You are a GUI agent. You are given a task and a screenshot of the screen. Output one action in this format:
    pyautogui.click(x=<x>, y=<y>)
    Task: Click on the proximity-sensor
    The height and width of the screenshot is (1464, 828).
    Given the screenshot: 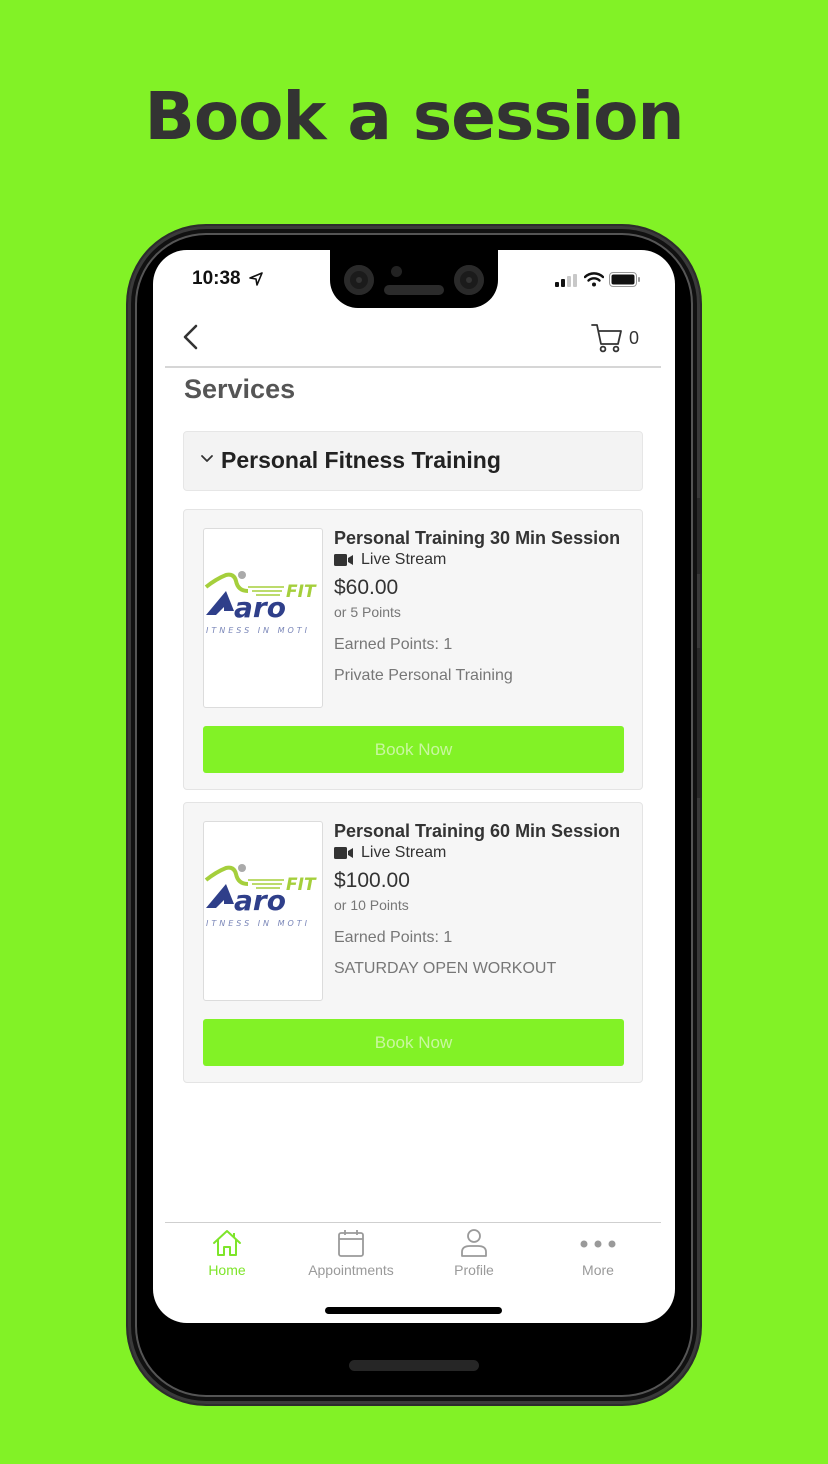 What is the action you would take?
    pyautogui.click(x=396, y=271)
    